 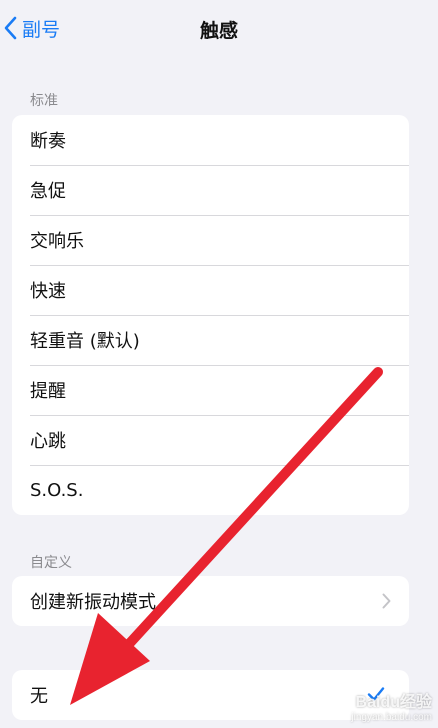 I want to click on chevron-right-icon, so click(x=386, y=601).